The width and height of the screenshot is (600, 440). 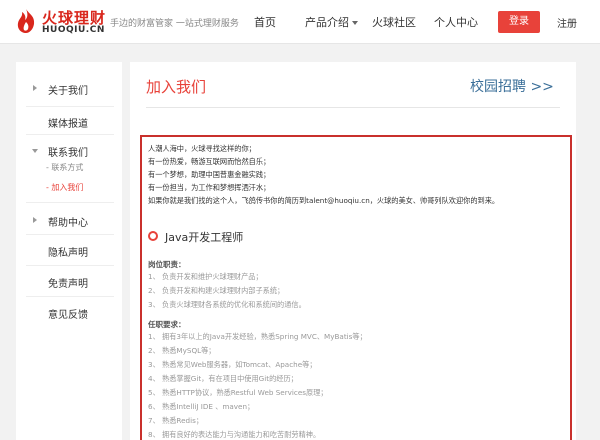 I want to click on sidebar-item-label: 关于我们, so click(x=68, y=91).